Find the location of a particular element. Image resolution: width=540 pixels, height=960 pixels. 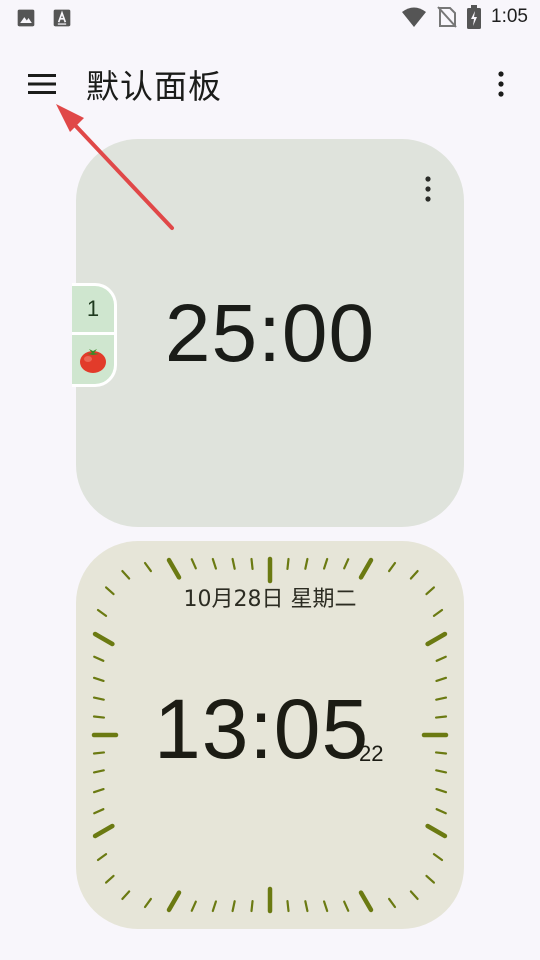

pomodoro-menu-button is located at coordinates (428, 189).